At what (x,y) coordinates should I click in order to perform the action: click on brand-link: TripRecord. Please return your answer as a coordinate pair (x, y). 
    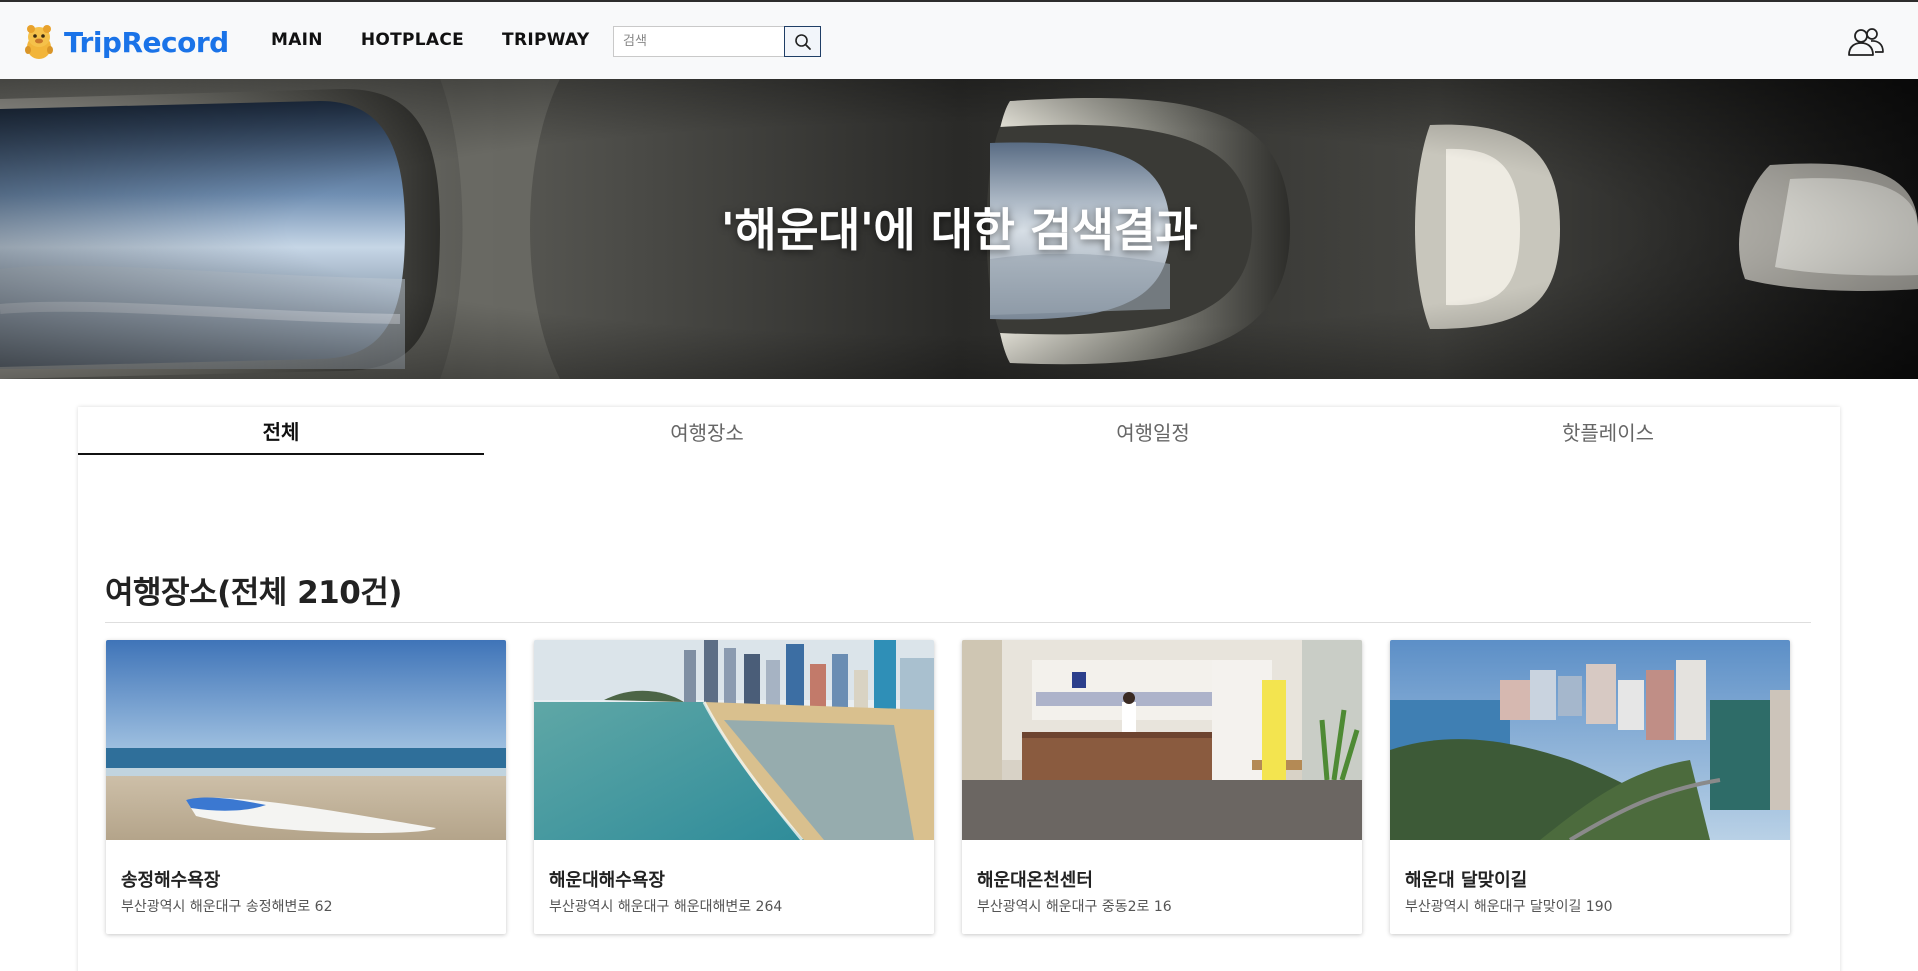
    Looking at the image, I should click on (125, 42).